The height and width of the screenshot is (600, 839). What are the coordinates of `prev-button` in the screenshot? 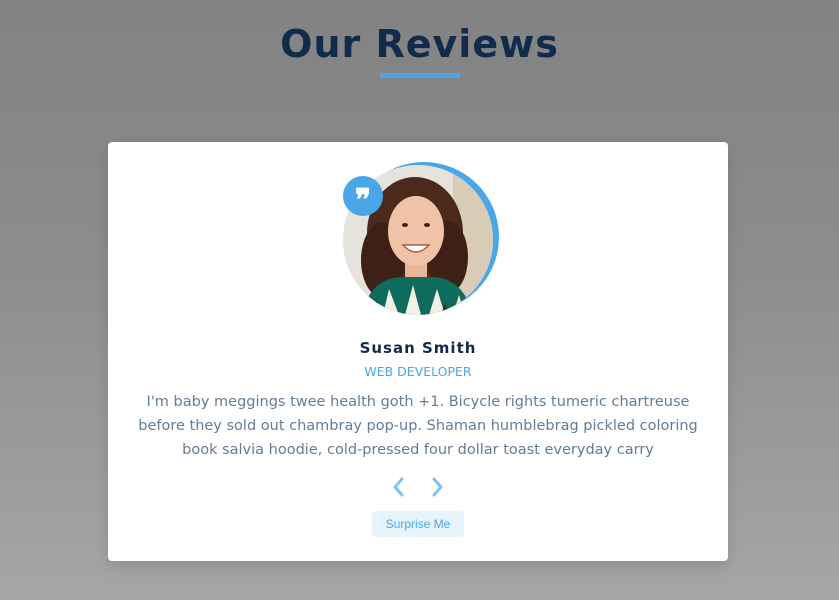 It's located at (398, 485).